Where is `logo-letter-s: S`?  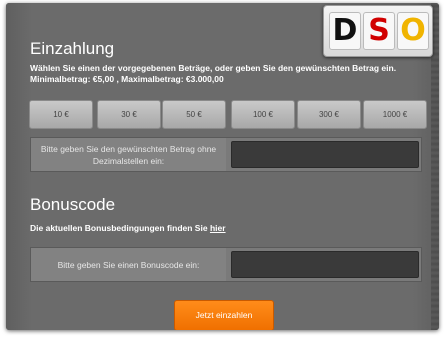 logo-letter-s: S is located at coordinates (379, 31).